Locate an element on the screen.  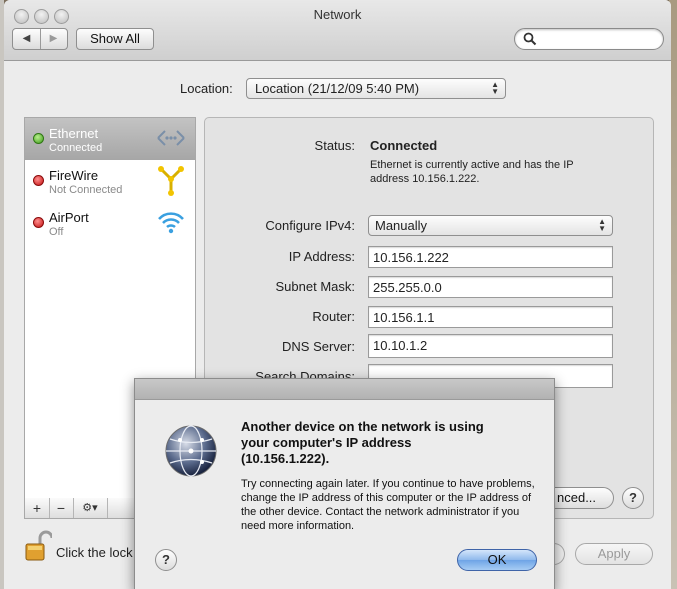
ip-address-label: IP Address: is located at coordinates (321, 256).